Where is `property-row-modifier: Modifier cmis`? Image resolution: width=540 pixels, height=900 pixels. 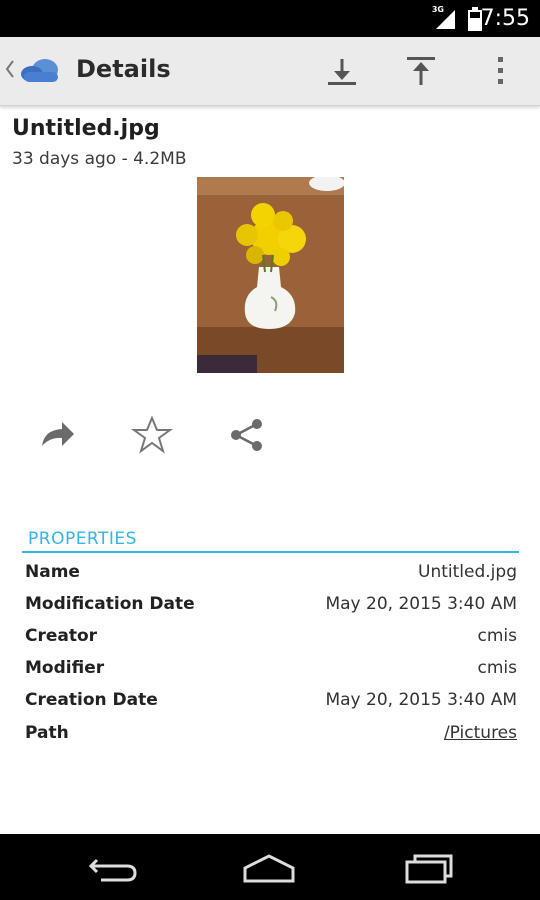
property-row-modifier: Modifier cmis is located at coordinates (271, 674).